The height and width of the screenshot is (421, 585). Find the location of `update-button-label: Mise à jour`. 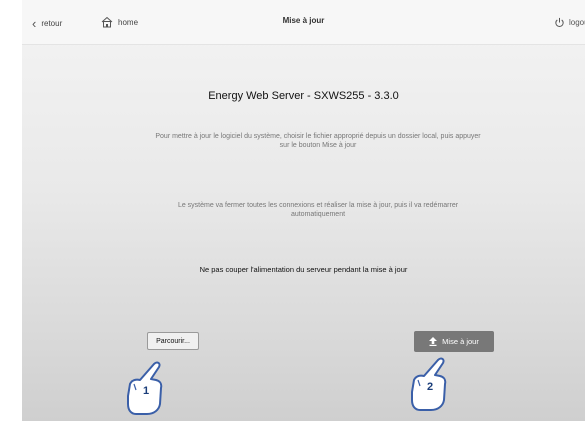

update-button-label: Mise à jour is located at coordinates (460, 341).